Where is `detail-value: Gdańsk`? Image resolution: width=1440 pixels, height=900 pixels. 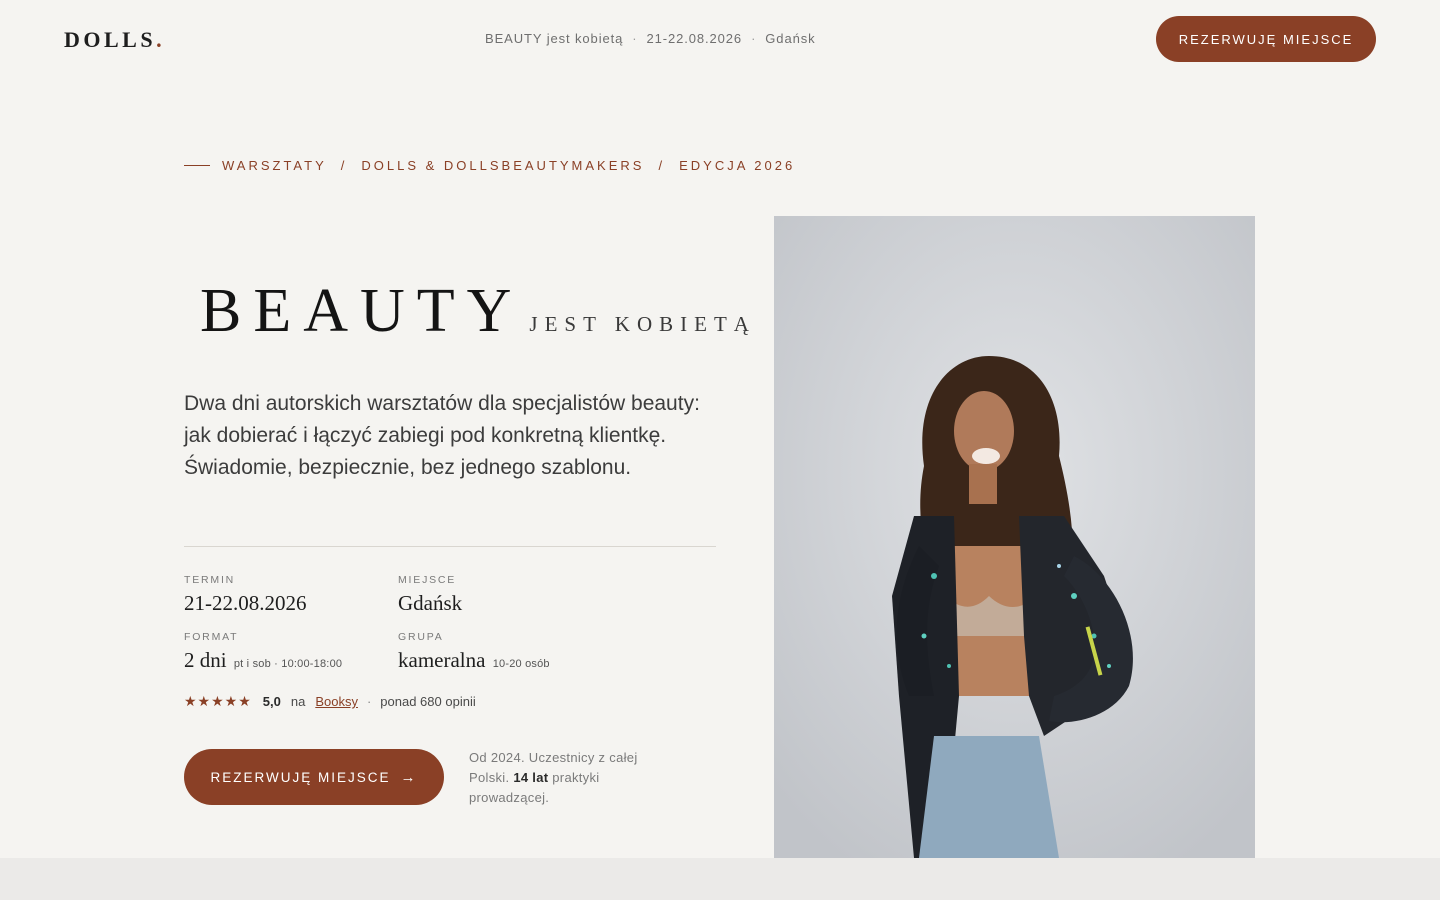
detail-value: Gdańsk is located at coordinates (430, 603).